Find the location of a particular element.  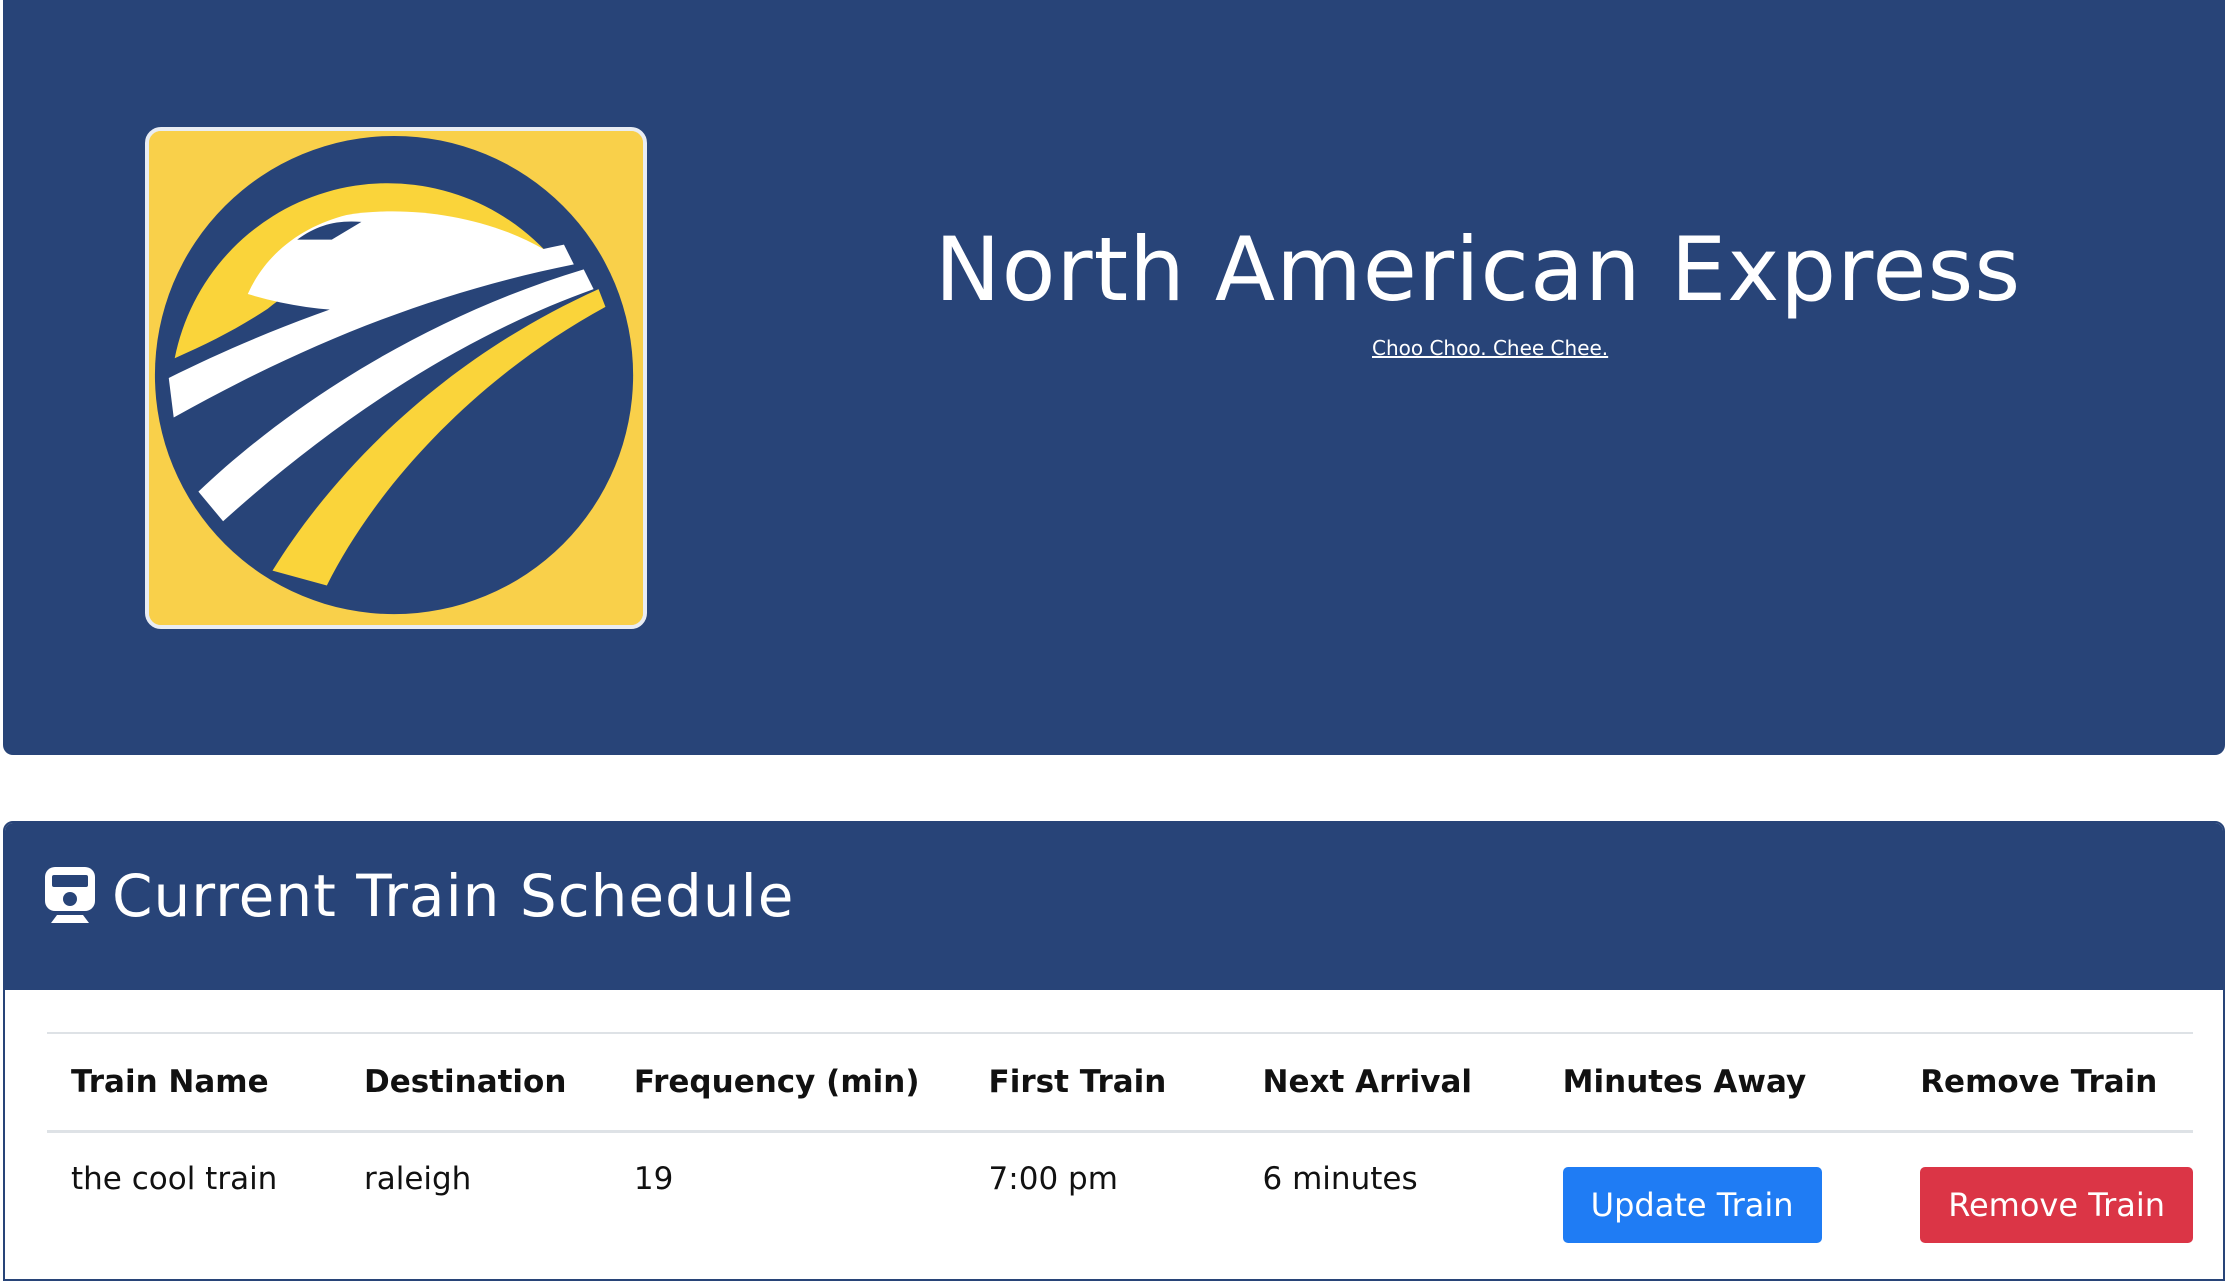

column-header-frequency: Frequency (min) is located at coordinates (787, 1082).